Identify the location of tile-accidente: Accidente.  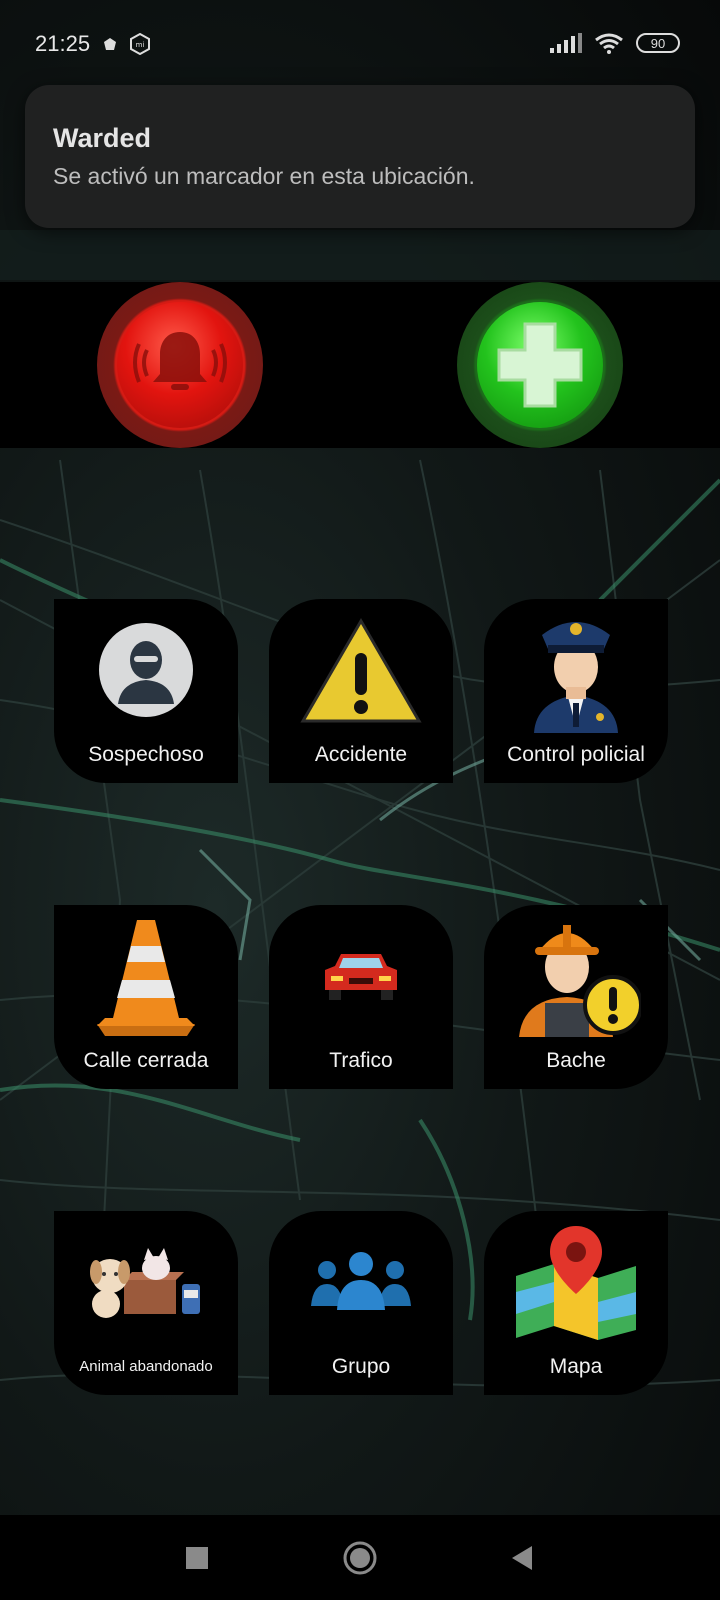
(361, 691).